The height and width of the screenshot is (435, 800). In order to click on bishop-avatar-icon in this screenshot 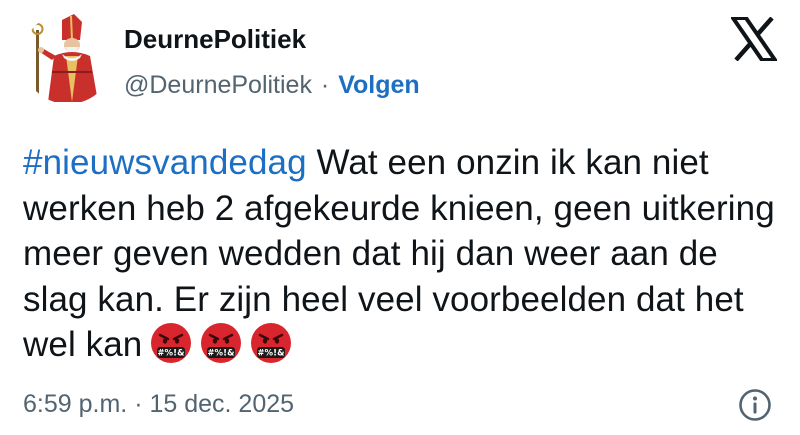, I will do `click(68, 58)`.